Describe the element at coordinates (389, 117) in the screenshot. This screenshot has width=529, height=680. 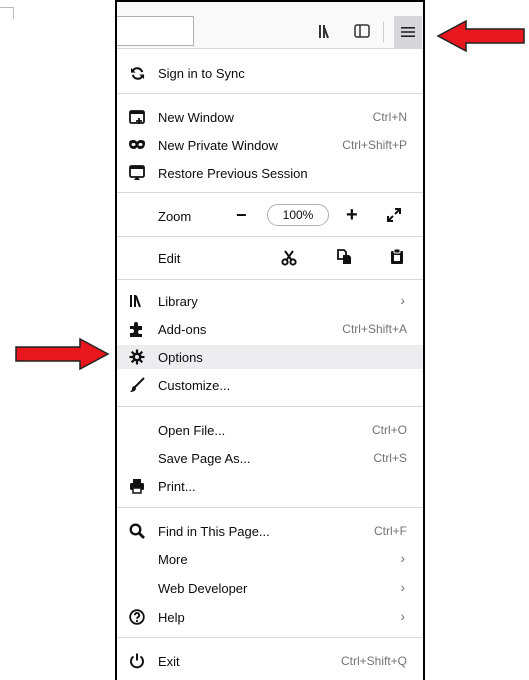
I see `shortcut-text: Ctrl+N` at that location.